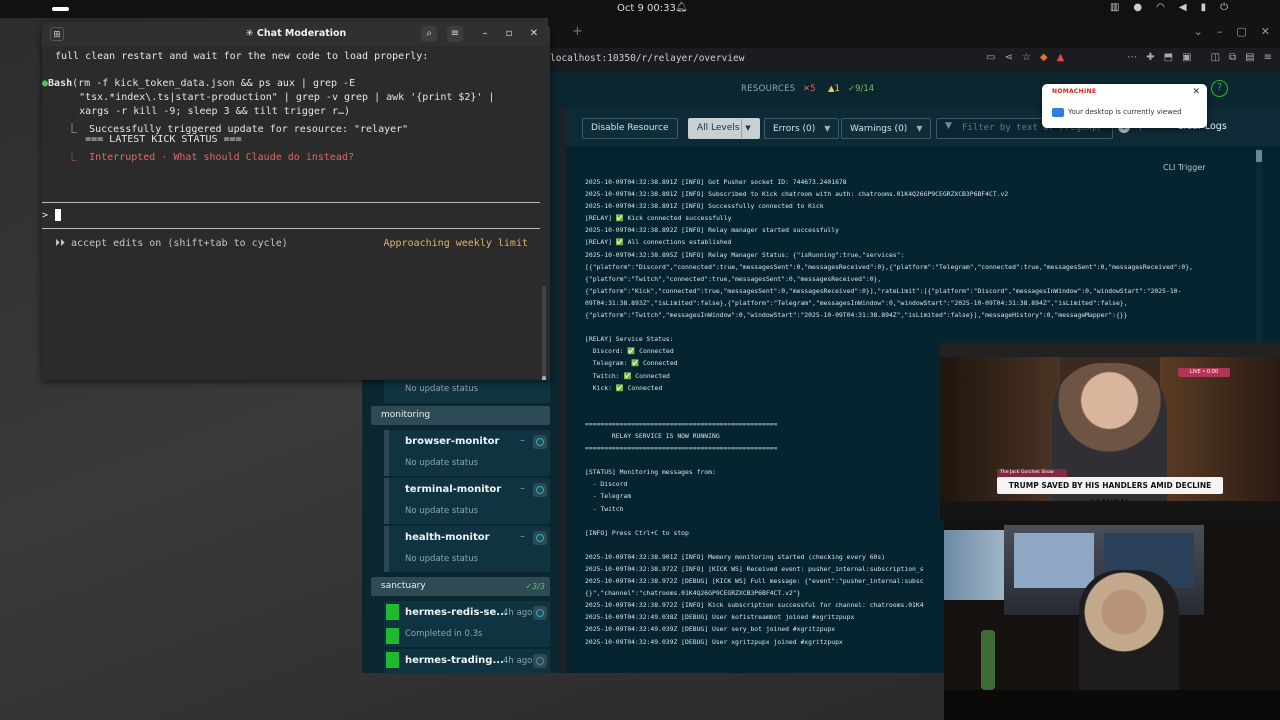  Describe the element at coordinates (1224, 7) in the screenshot. I see `power-icon: ⏻` at that location.